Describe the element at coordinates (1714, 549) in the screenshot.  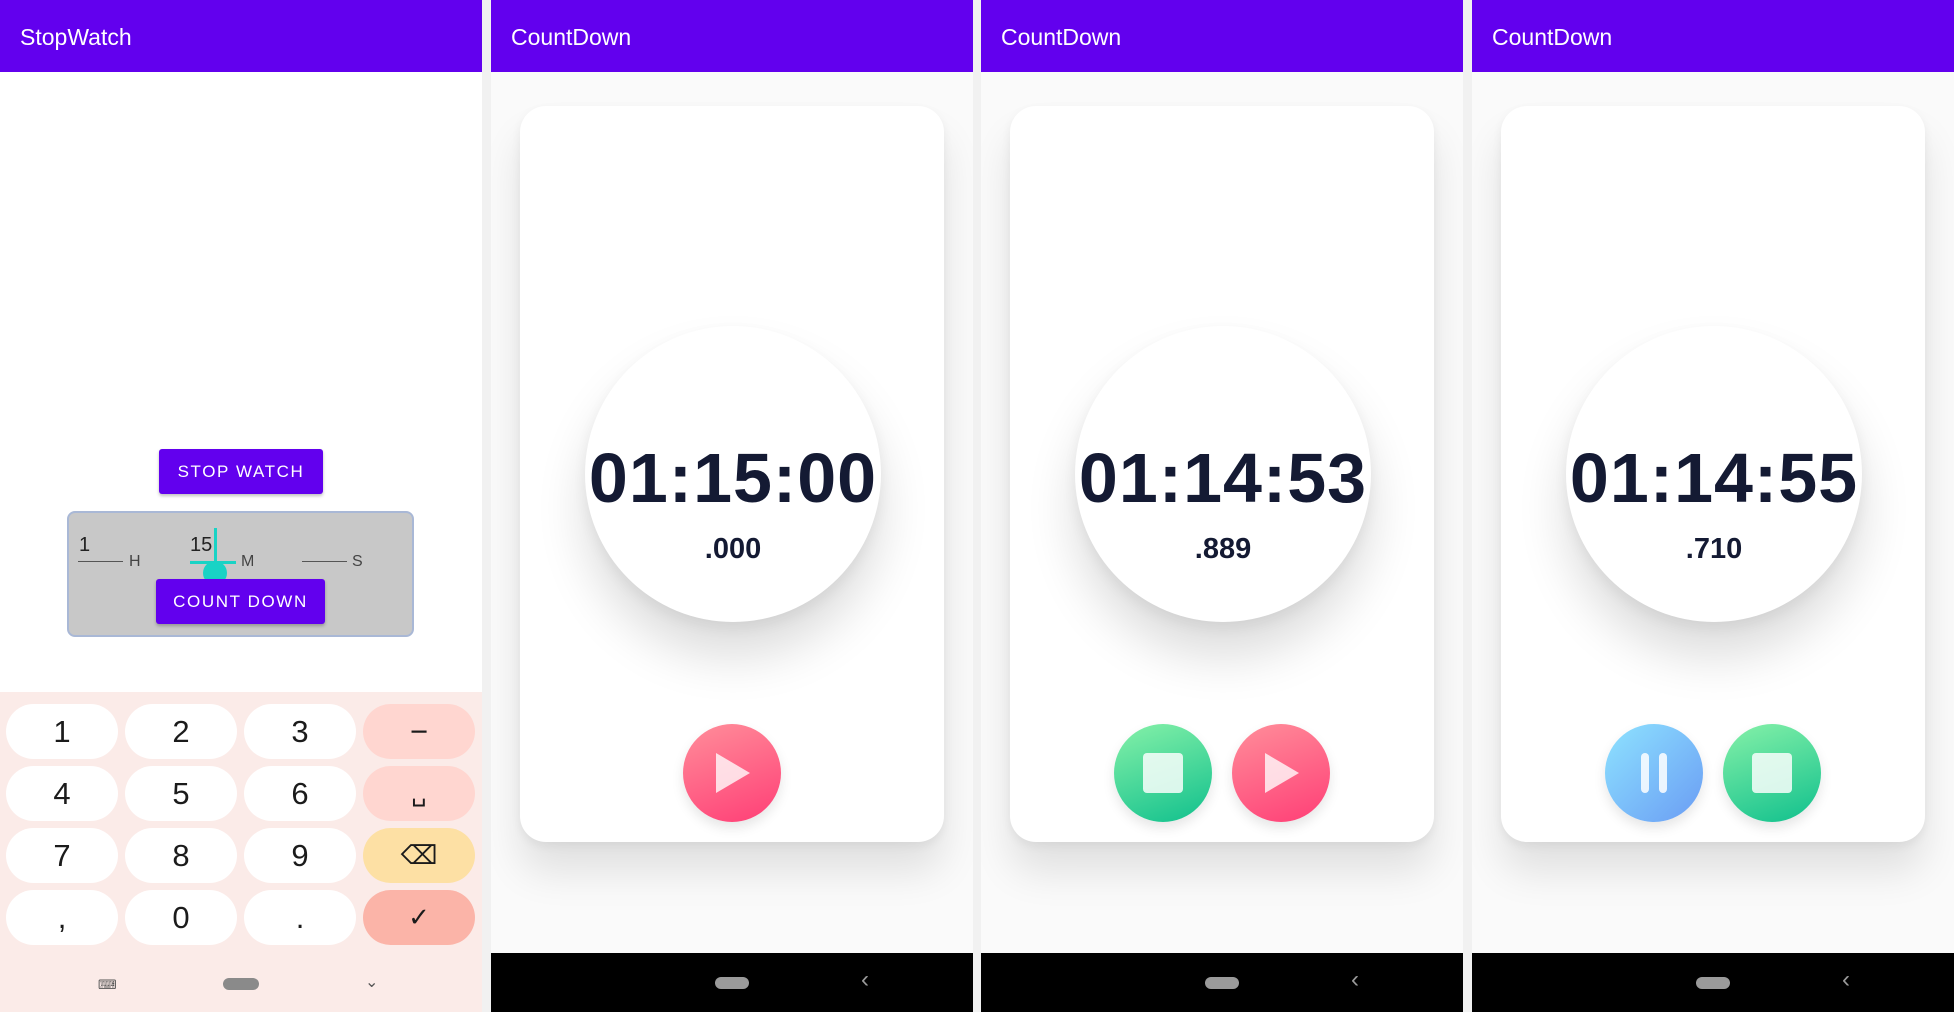
I see `millis-display: .710` at that location.